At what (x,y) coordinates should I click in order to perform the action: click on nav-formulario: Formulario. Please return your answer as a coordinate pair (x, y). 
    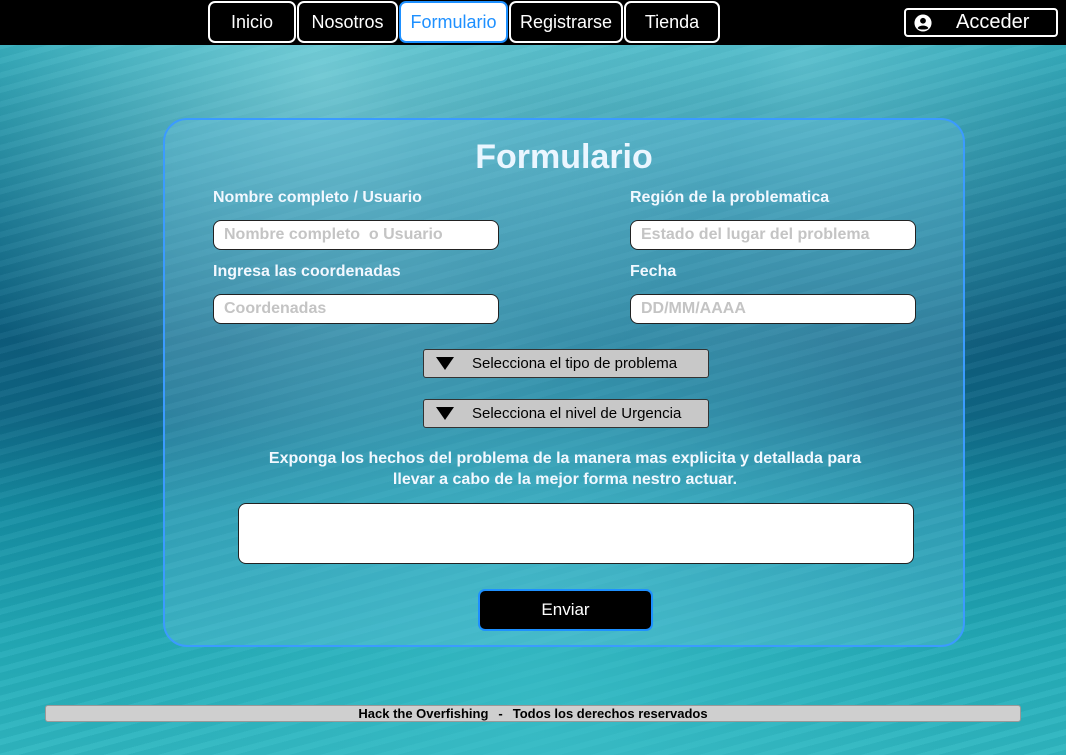
    Looking at the image, I should click on (453, 22).